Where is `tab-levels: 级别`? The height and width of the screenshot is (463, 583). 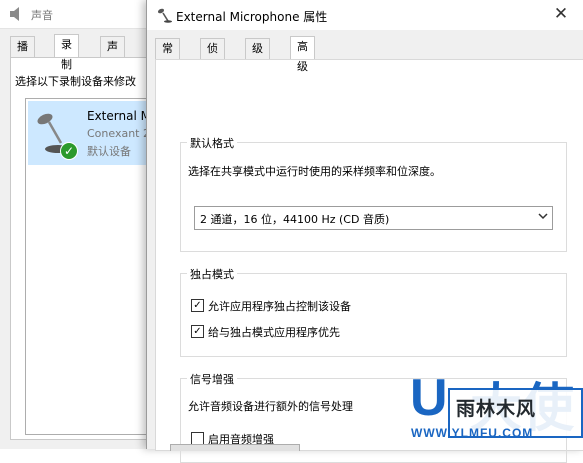 tab-levels: 级别 is located at coordinates (257, 56).